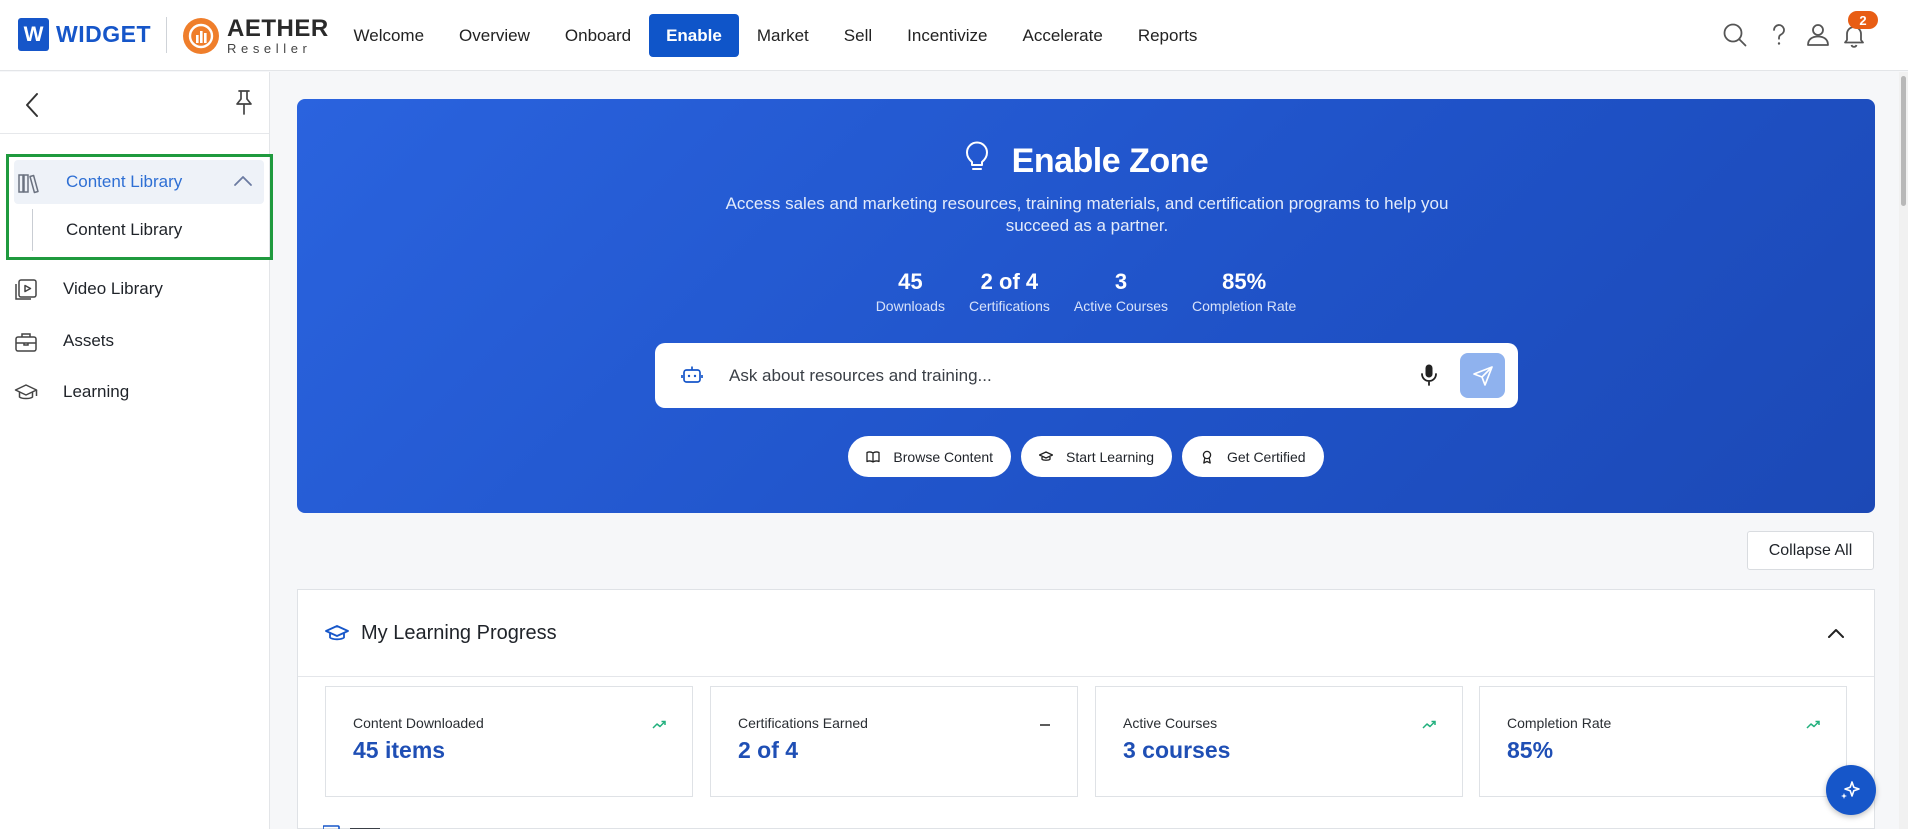  Describe the element at coordinates (26, 290) in the screenshot. I see `video-library-icon` at that location.